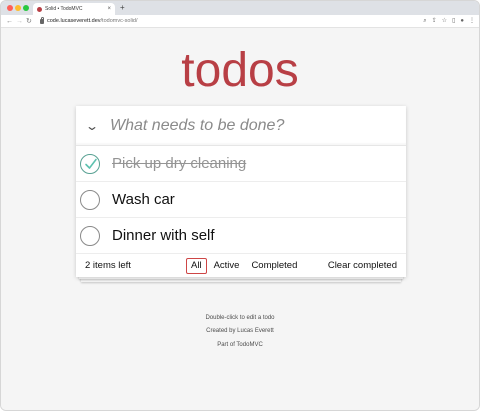 The height and width of the screenshot is (411, 480). Describe the element at coordinates (143, 200) in the screenshot. I see `todo-label: Wash car` at that location.